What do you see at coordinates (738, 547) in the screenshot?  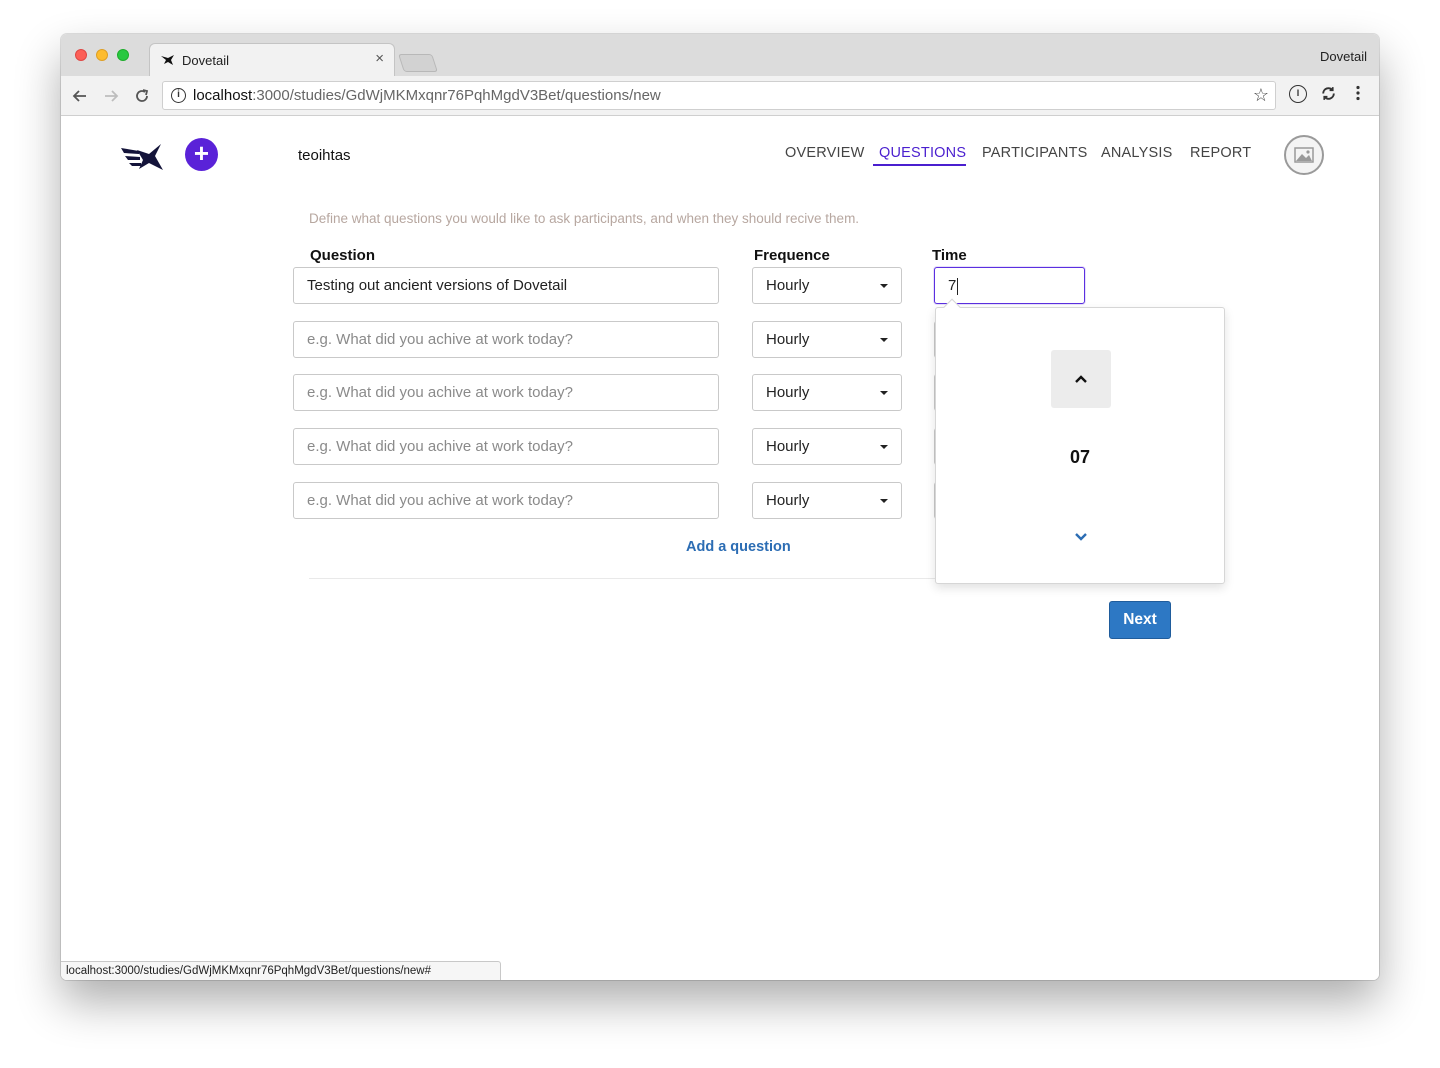 I see `add-question-link: Add a question` at bounding box center [738, 547].